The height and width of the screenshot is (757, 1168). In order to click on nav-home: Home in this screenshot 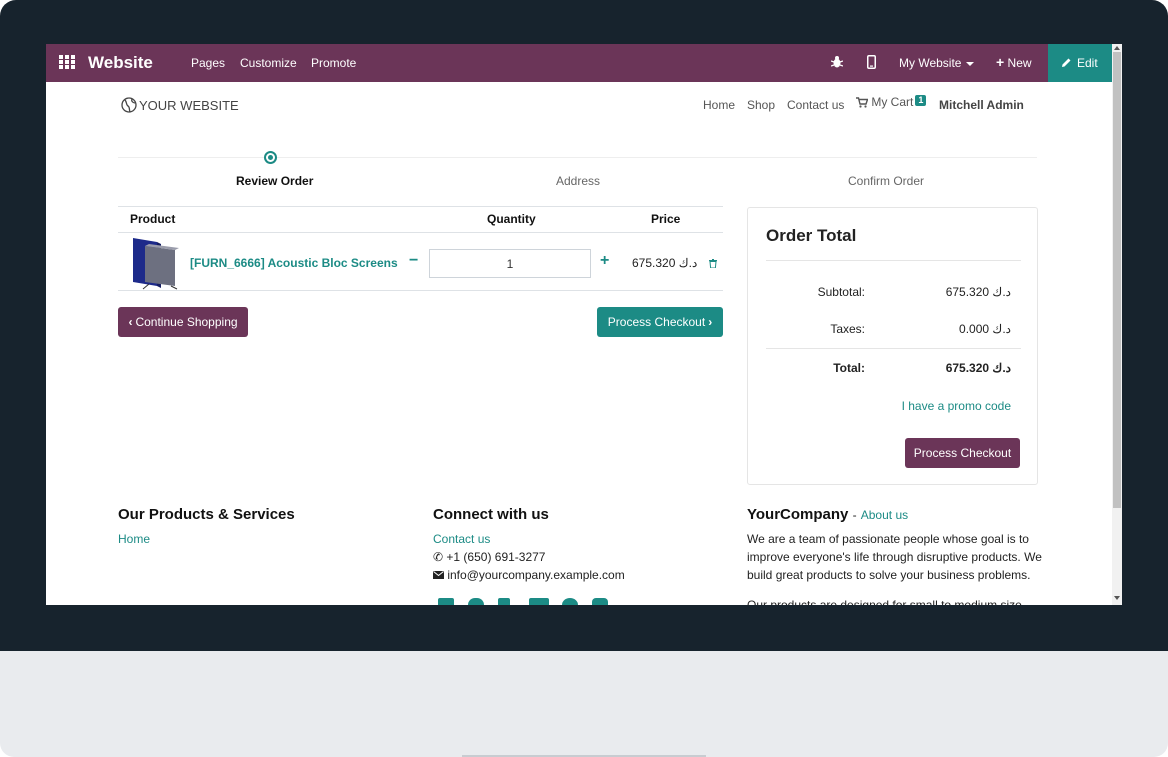, I will do `click(719, 105)`.